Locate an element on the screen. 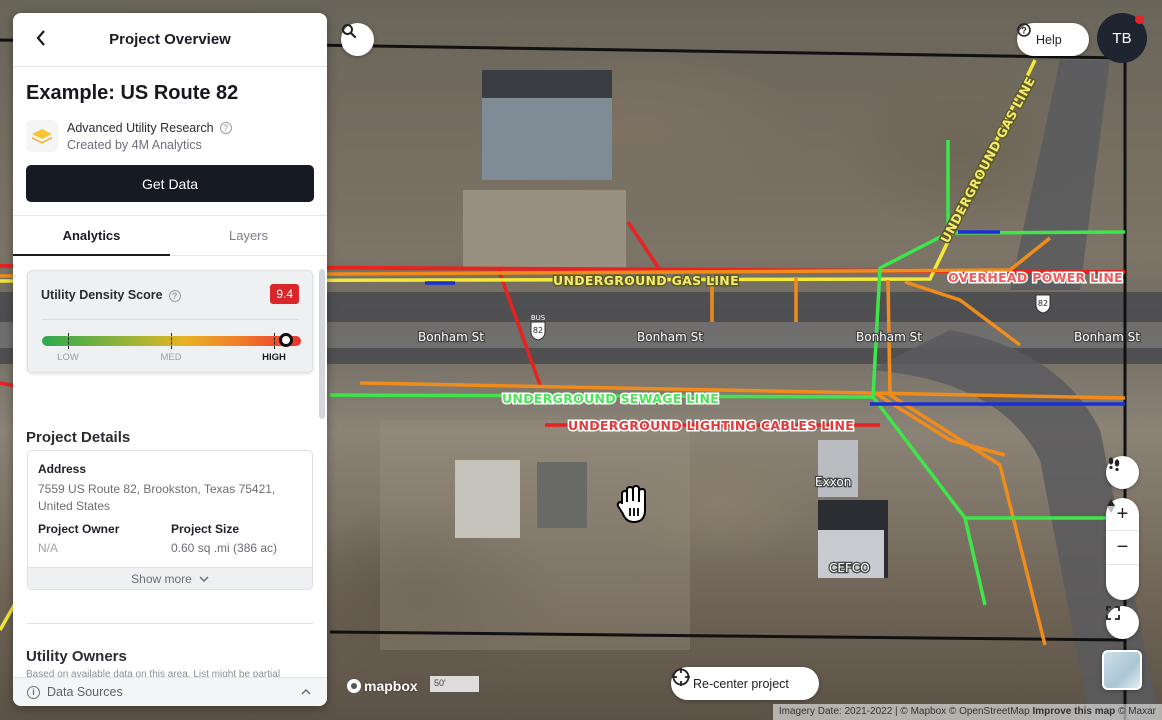  back-button is located at coordinates (45, 40).